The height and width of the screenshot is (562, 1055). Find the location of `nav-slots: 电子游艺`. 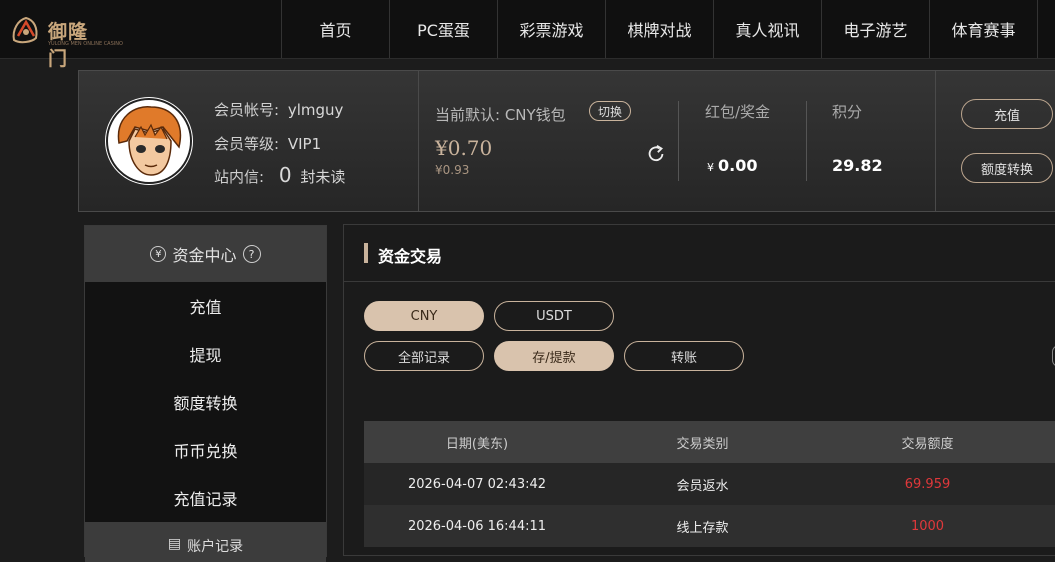

nav-slots: 电子游艺 is located at coordinates (875, 29).